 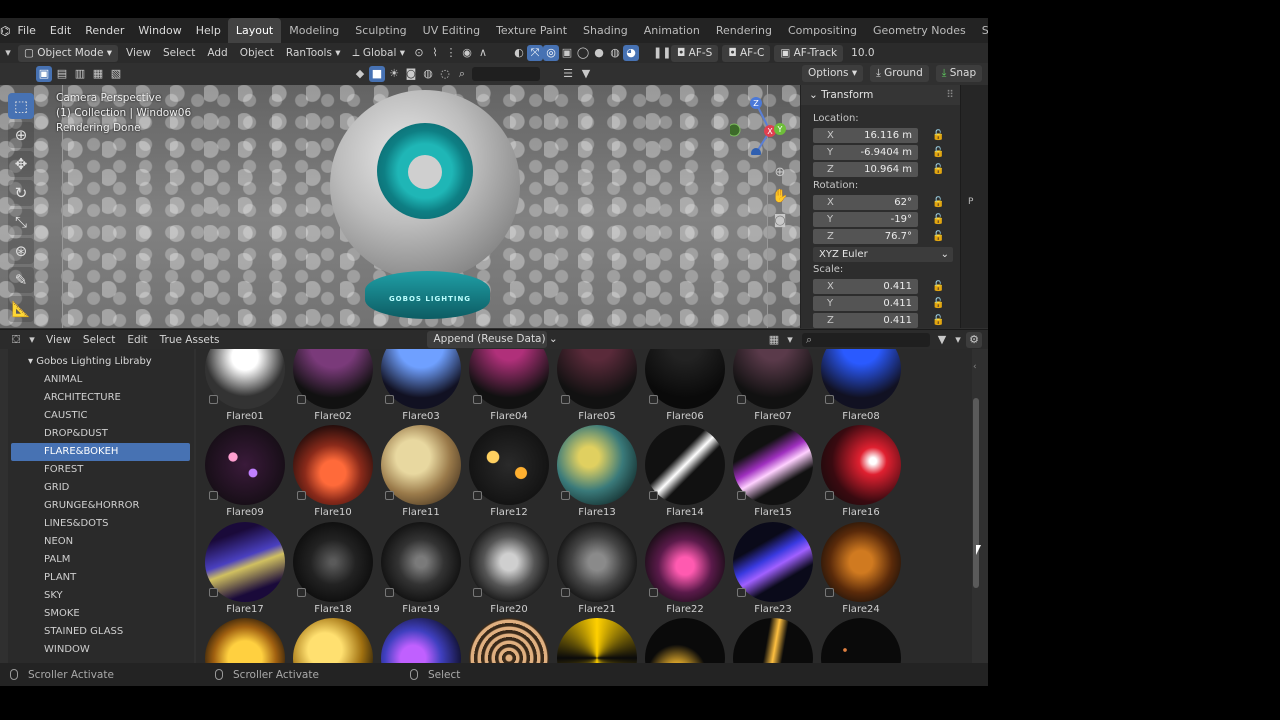 What do you see at coordinates (504, 570) in the screenshot?
I see `asset-tile: Flare20` at bounding box center [504, 570].